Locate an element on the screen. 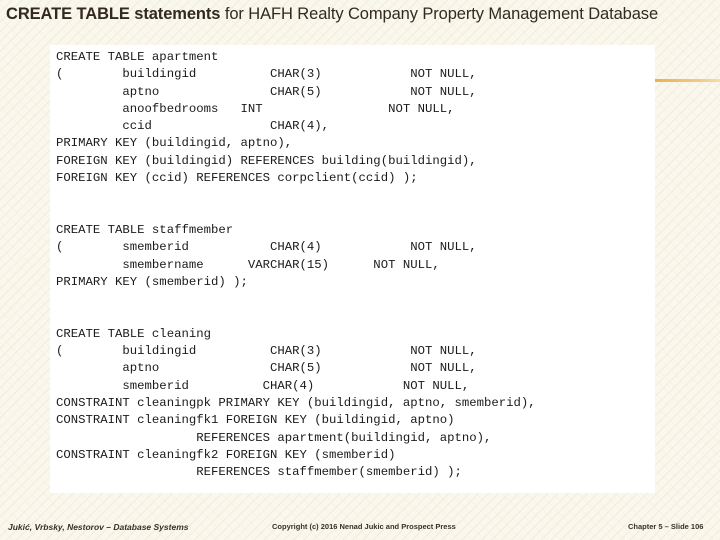 Image resolution: width=720 pixels, height=540 pixels. footer-slide-number: Chapter 5 – Slide 106 is located at coordinates (666, 526).